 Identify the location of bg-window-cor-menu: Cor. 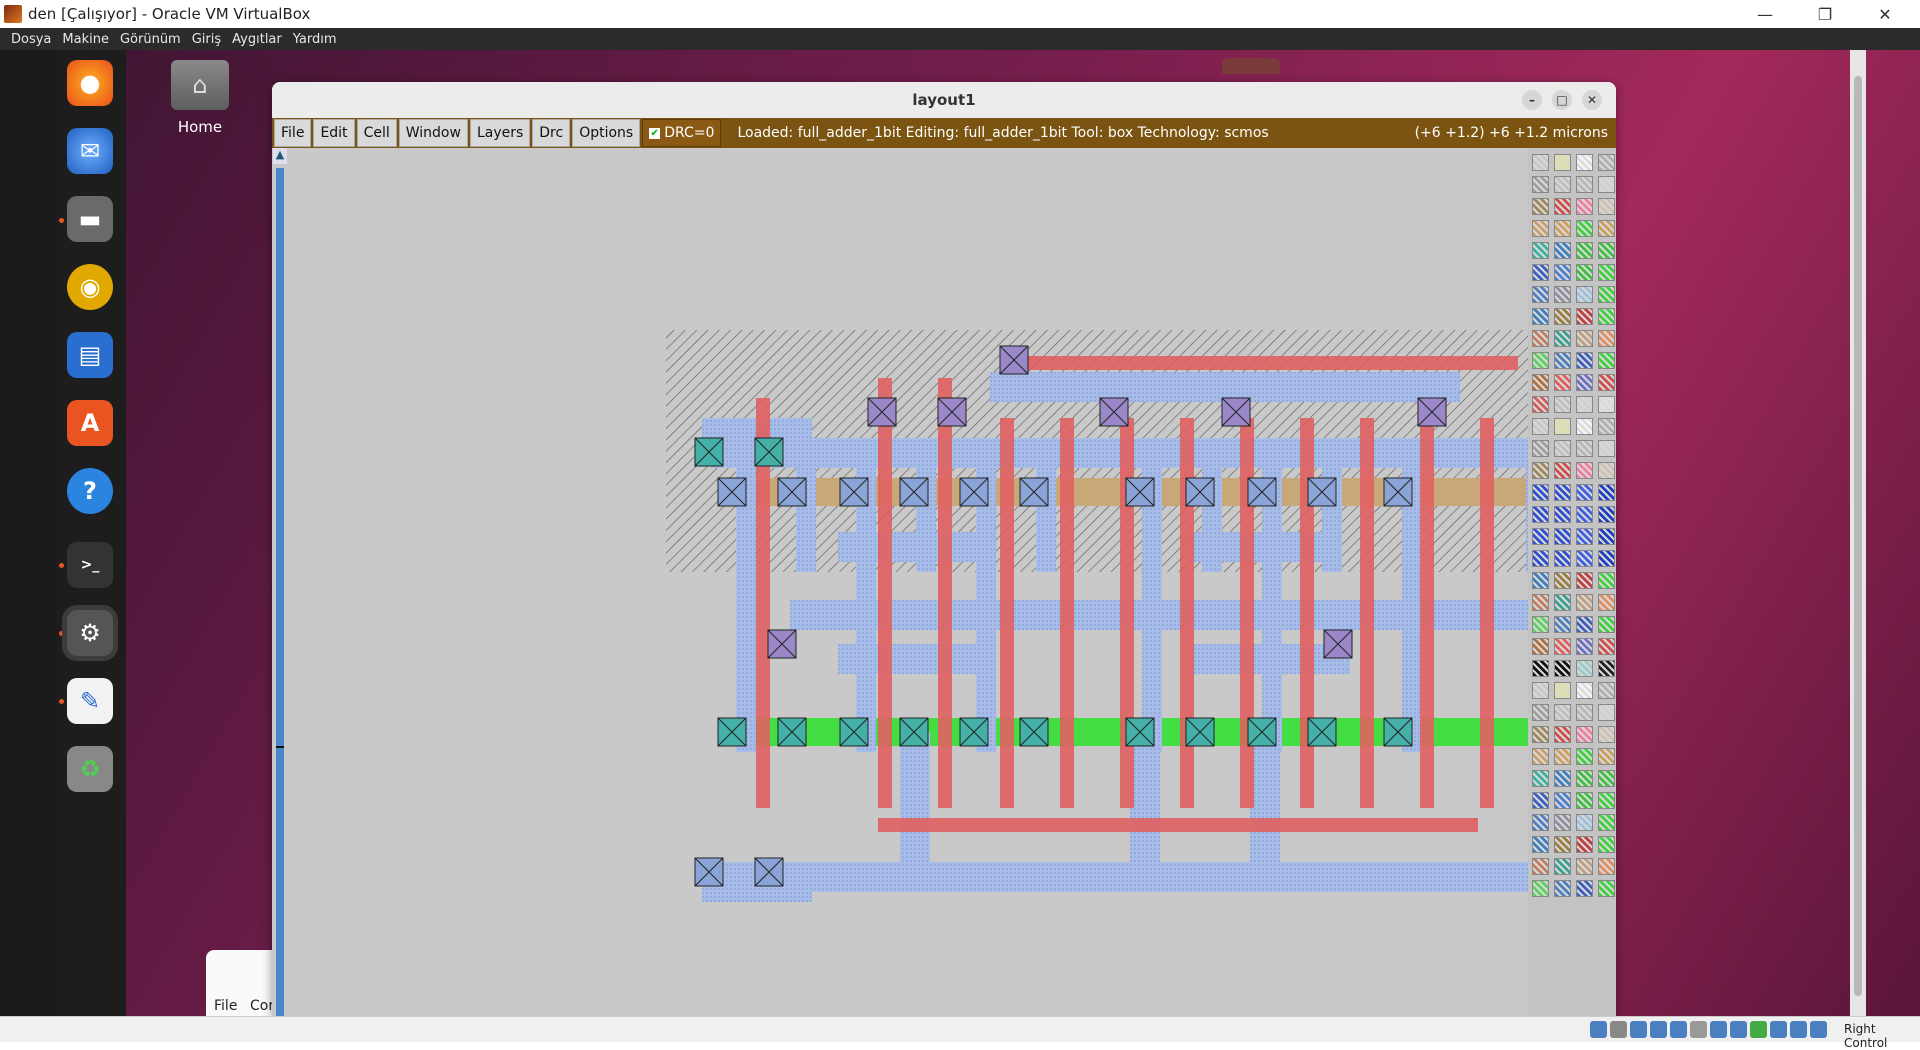
(262, 1006).